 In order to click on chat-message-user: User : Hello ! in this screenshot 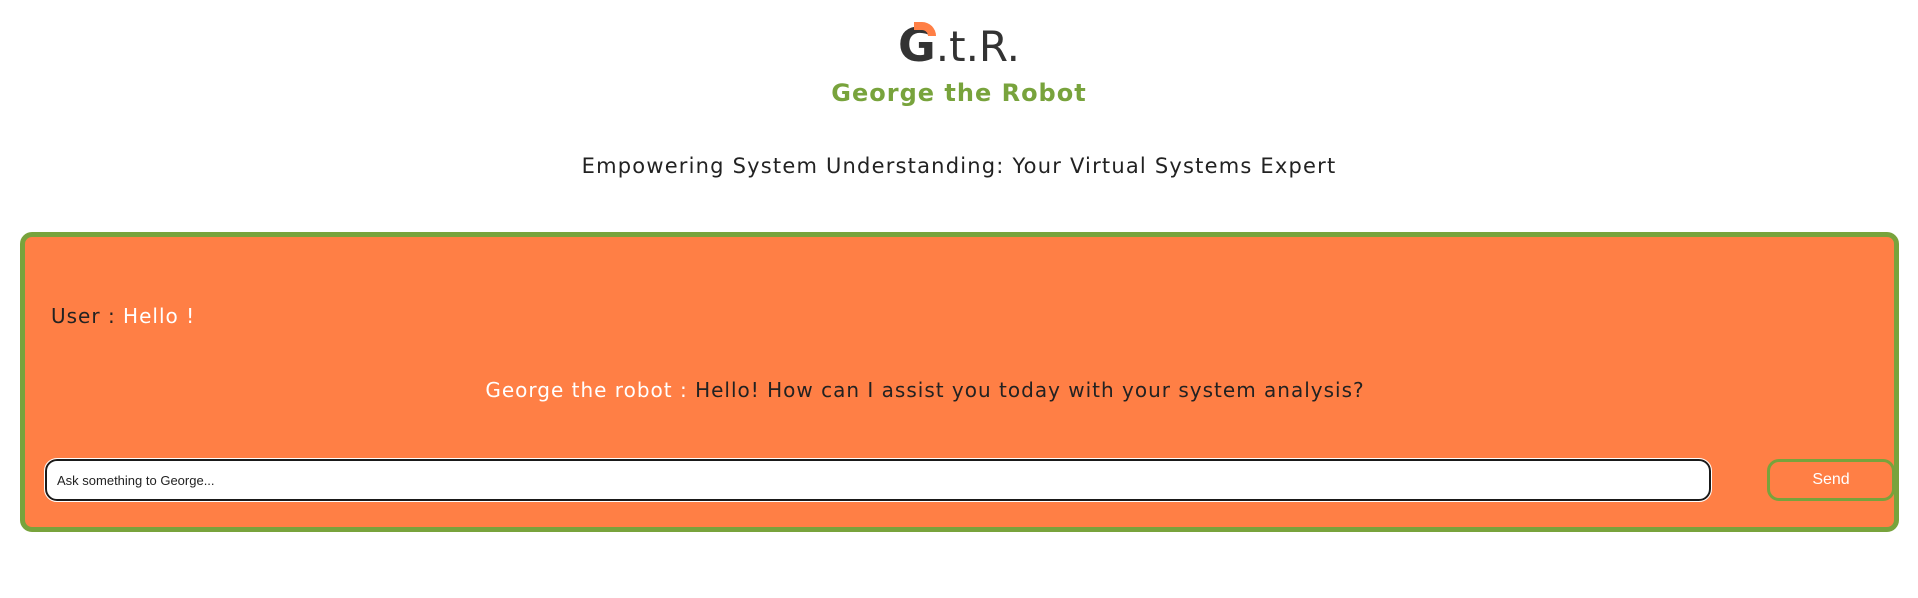, I will do `click(123, 316)`.